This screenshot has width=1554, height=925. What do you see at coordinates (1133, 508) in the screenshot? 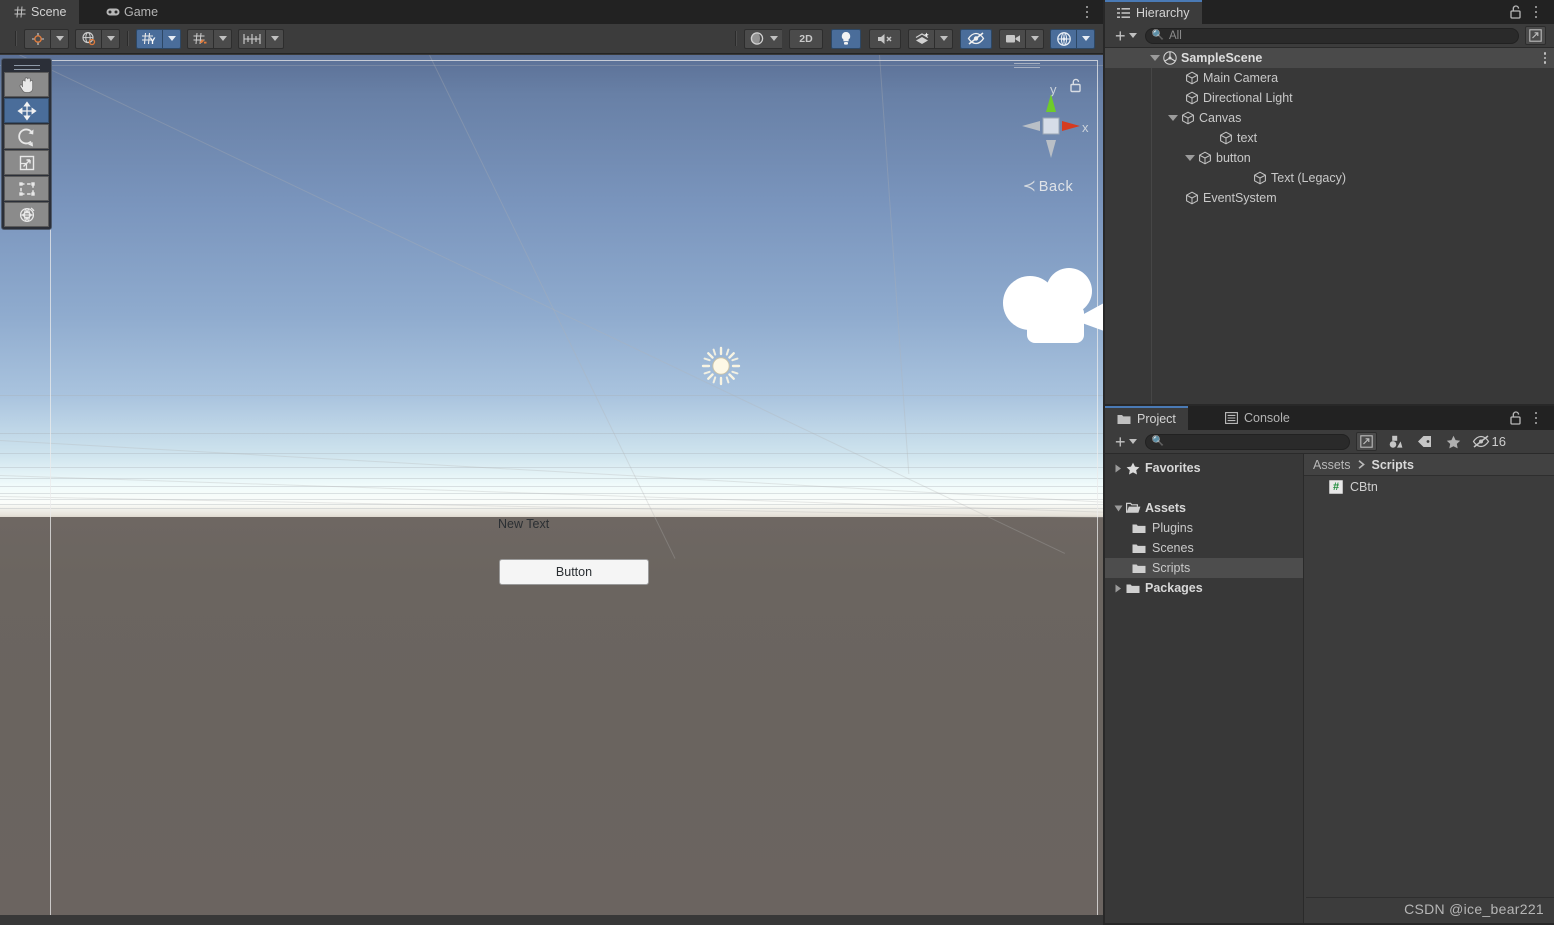
I see `folder-open-icon` at bounding box center [1133, 508].